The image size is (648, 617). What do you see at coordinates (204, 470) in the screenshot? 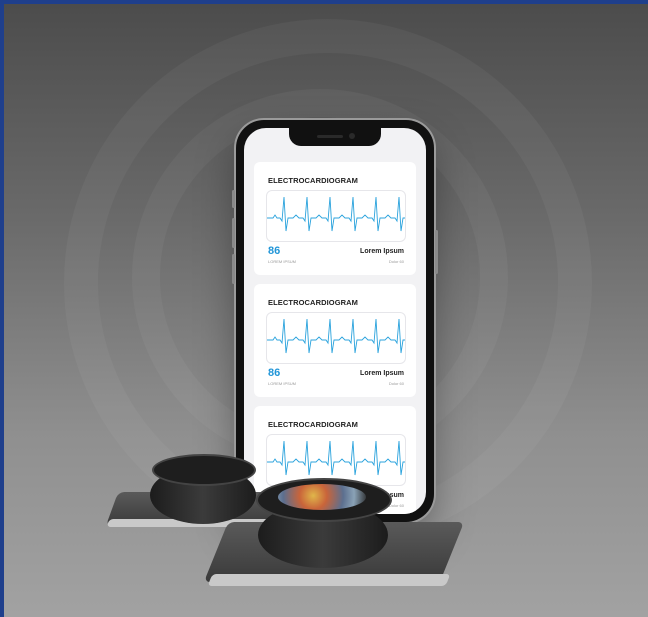
I see `sensor-puck-top` at bounding box center [204, 470].